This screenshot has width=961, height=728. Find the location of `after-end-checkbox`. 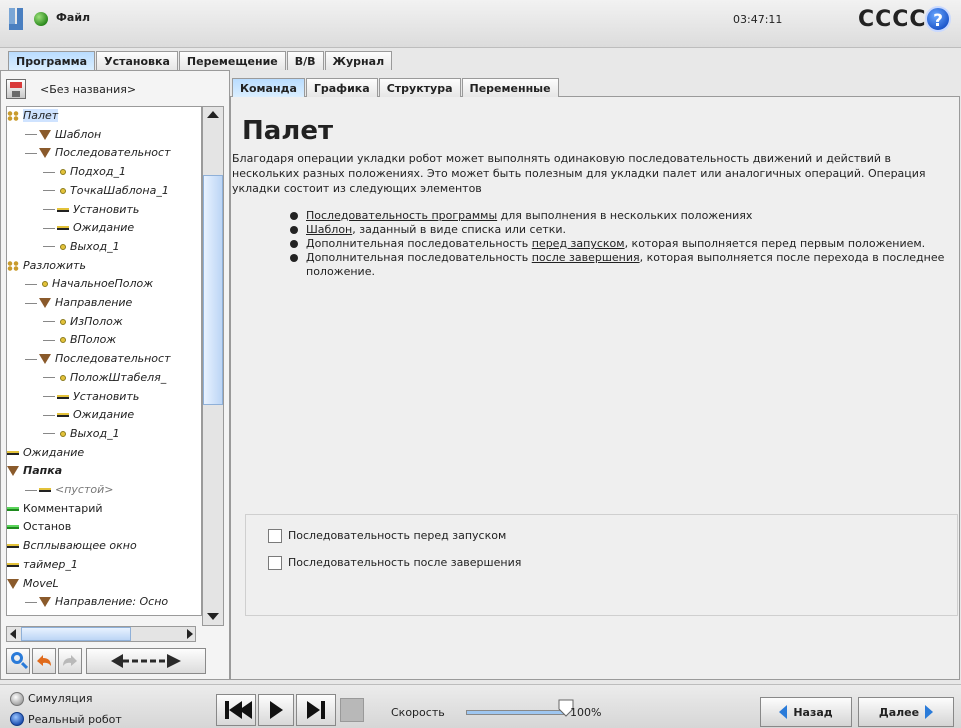

after-end-checkbox is located at coordinates (275, 563).